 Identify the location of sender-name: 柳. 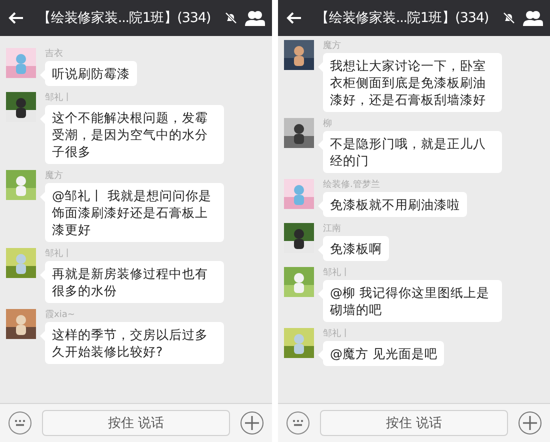
(327, 124).